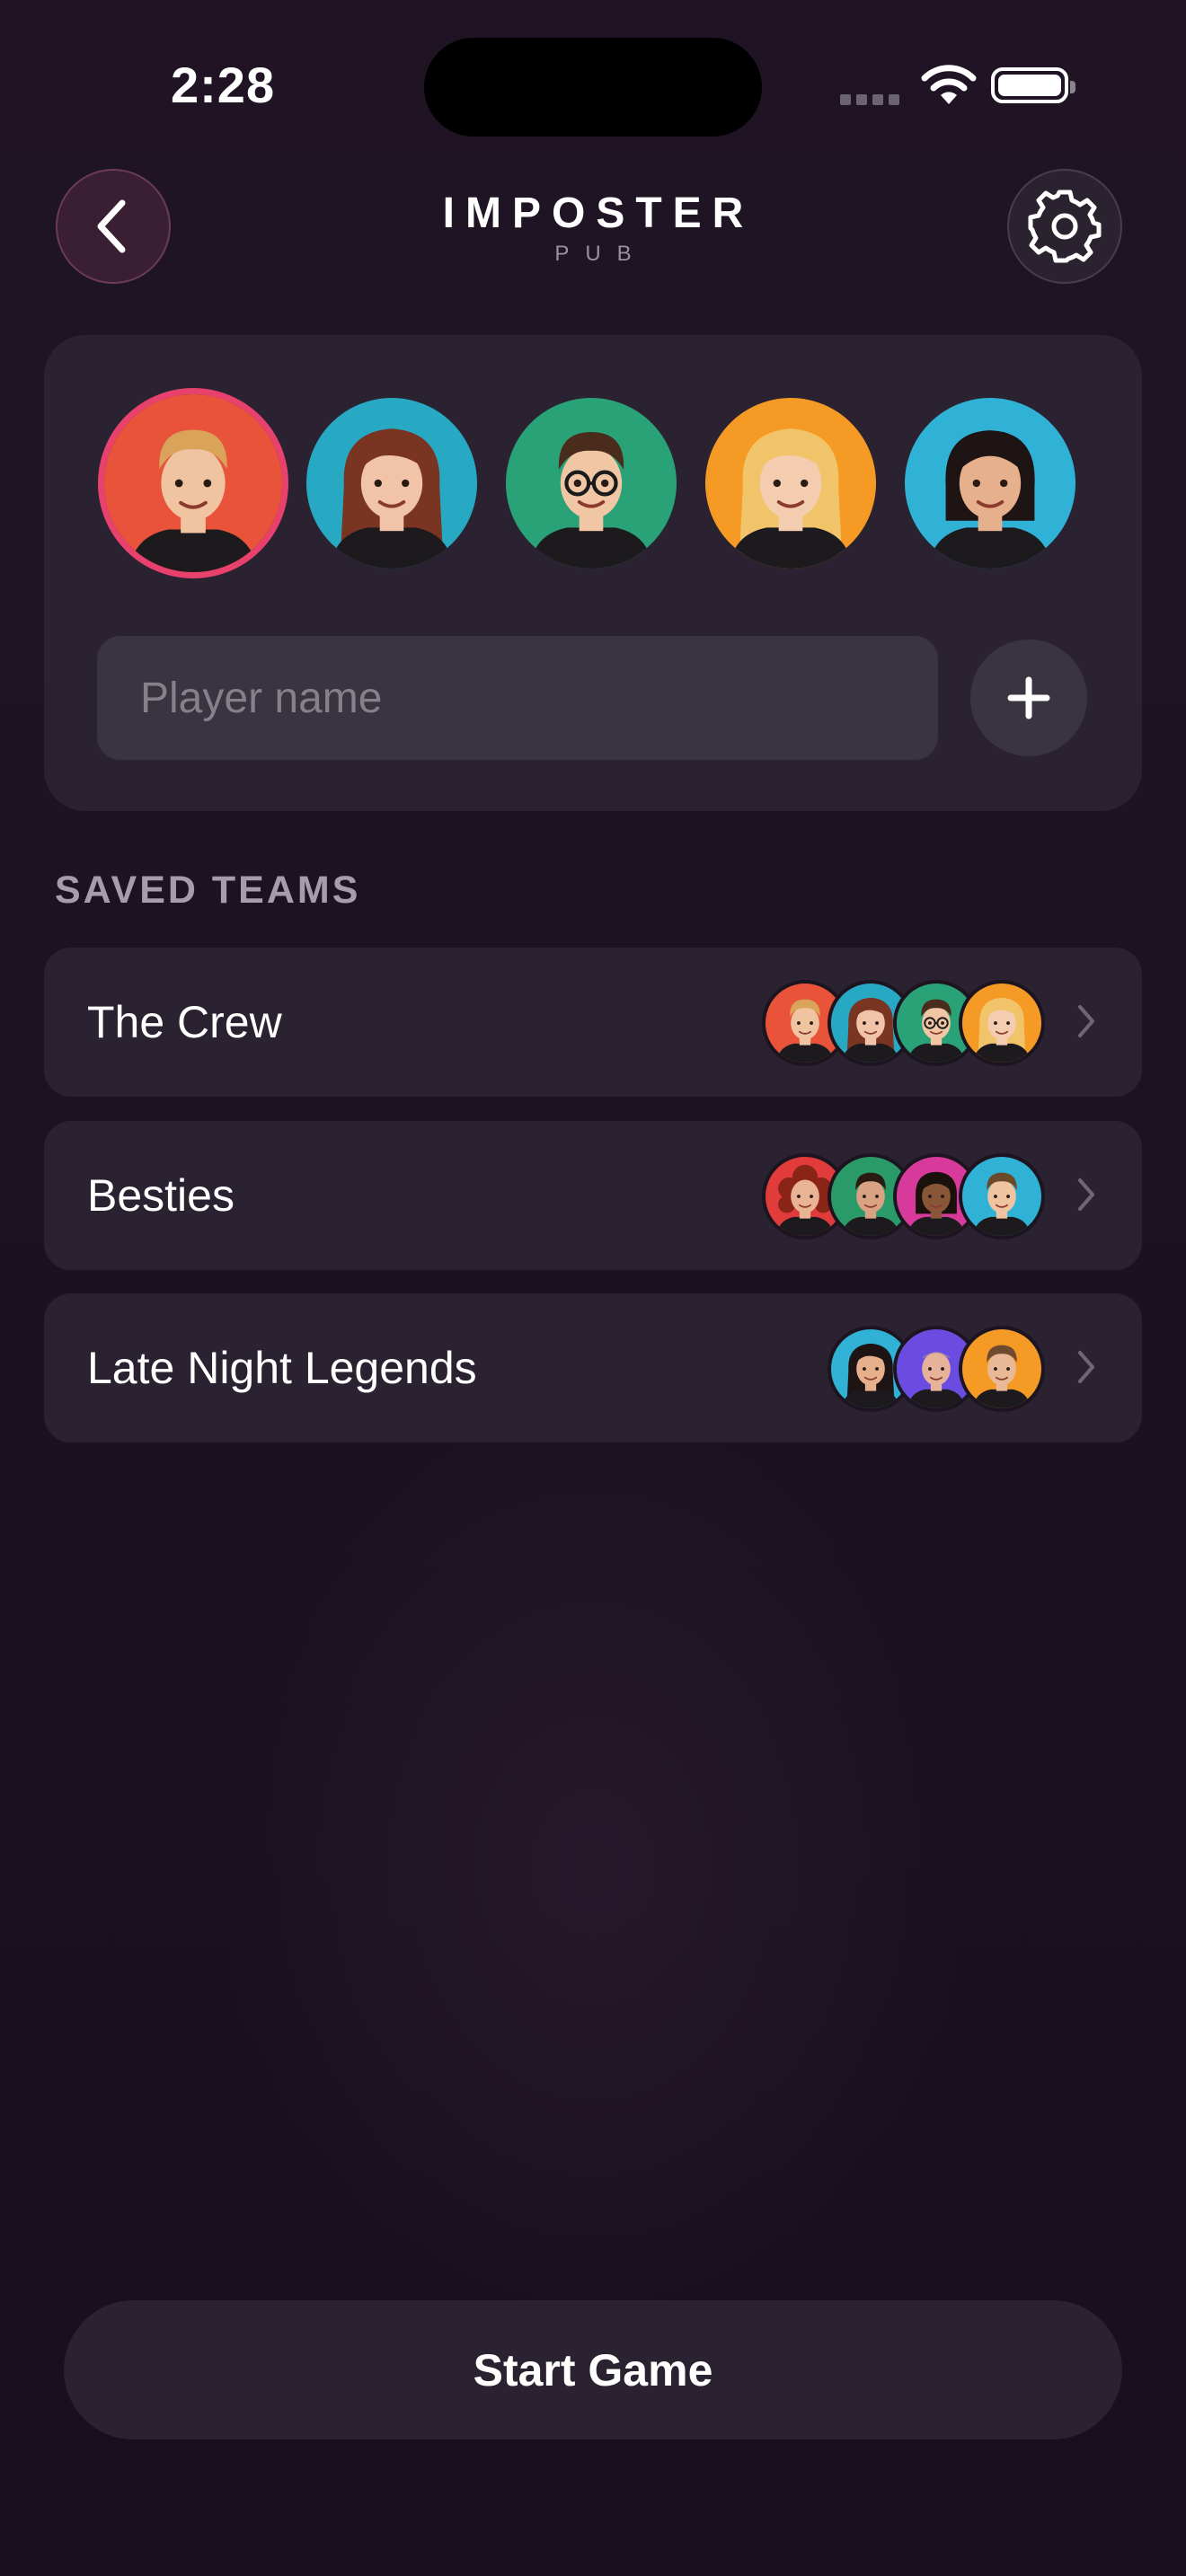 The image size is (1186, 2576). What do you see at coordinates (598, 213) in the screenshot?
I see `app-title: IMPOSTER` at bounding box center [598, 213].